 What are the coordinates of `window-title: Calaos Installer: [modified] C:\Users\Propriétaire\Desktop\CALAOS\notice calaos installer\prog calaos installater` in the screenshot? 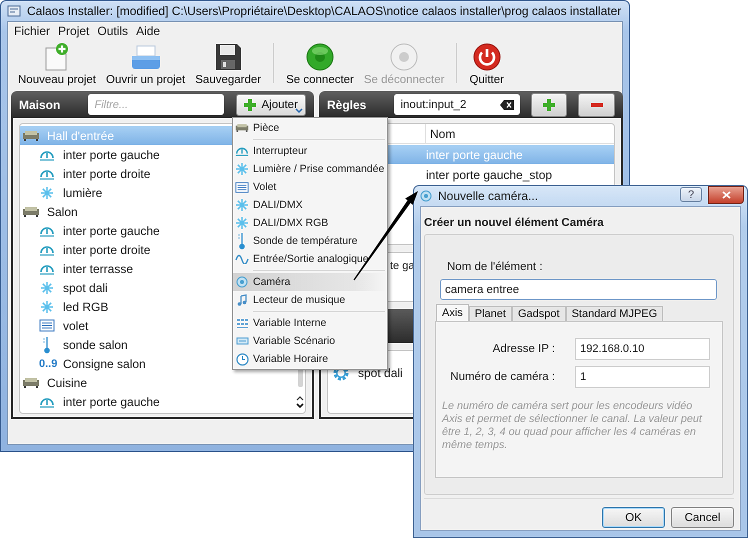 It's located at (324, 11).